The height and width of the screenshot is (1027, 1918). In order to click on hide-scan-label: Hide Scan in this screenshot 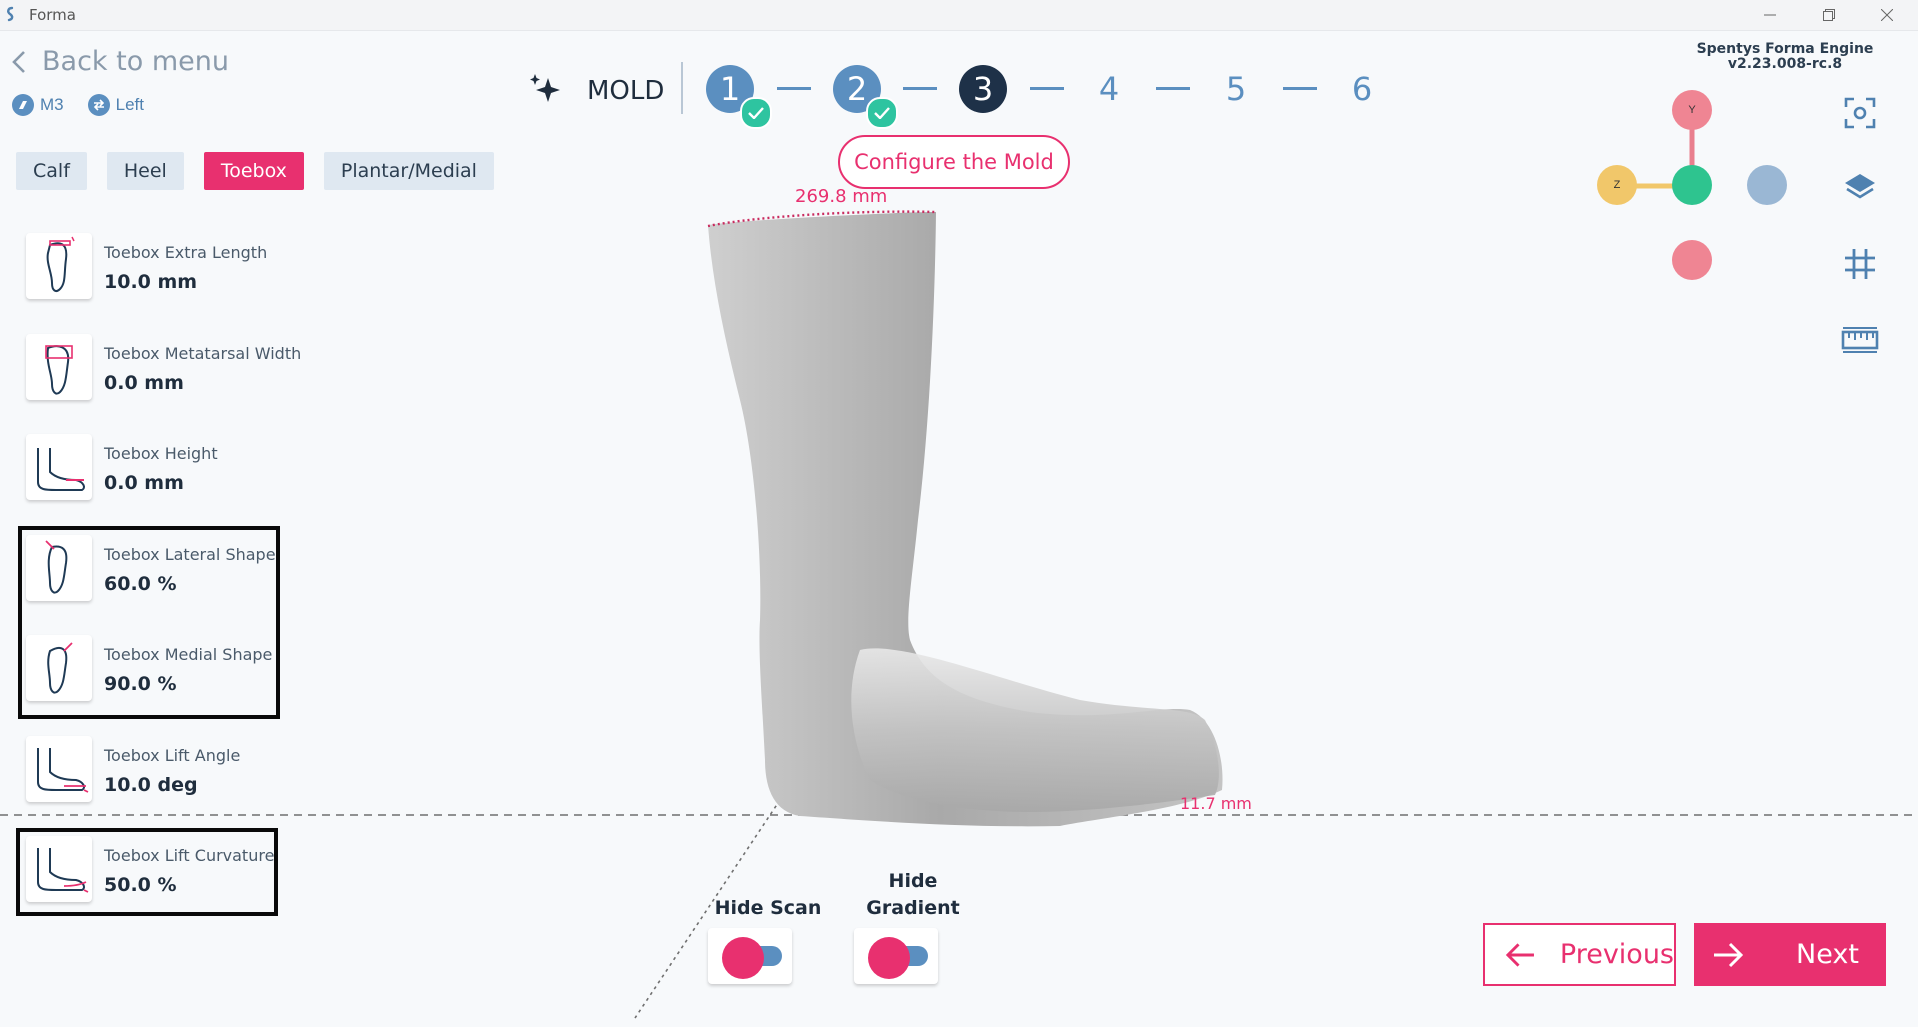, I will do `click(768, 908)`.